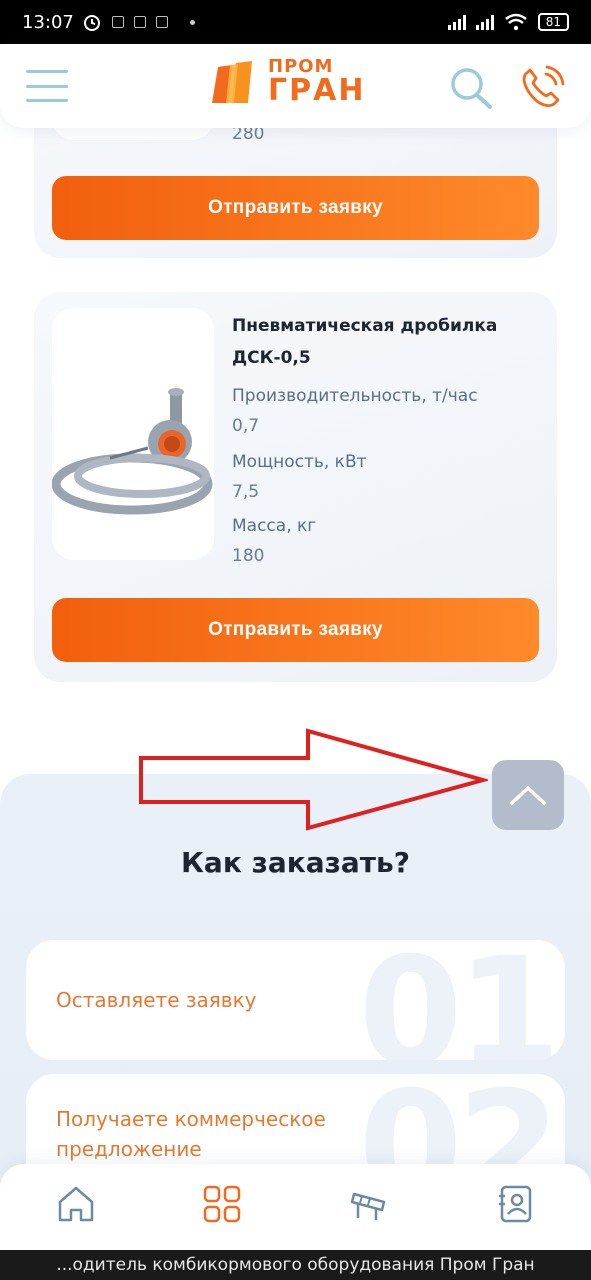 This screenshot has height=1280, width=591. Describe the element at coordinates (274, 541) in the screenshot. I see `spec-item: Масса, кг 180` at that location.